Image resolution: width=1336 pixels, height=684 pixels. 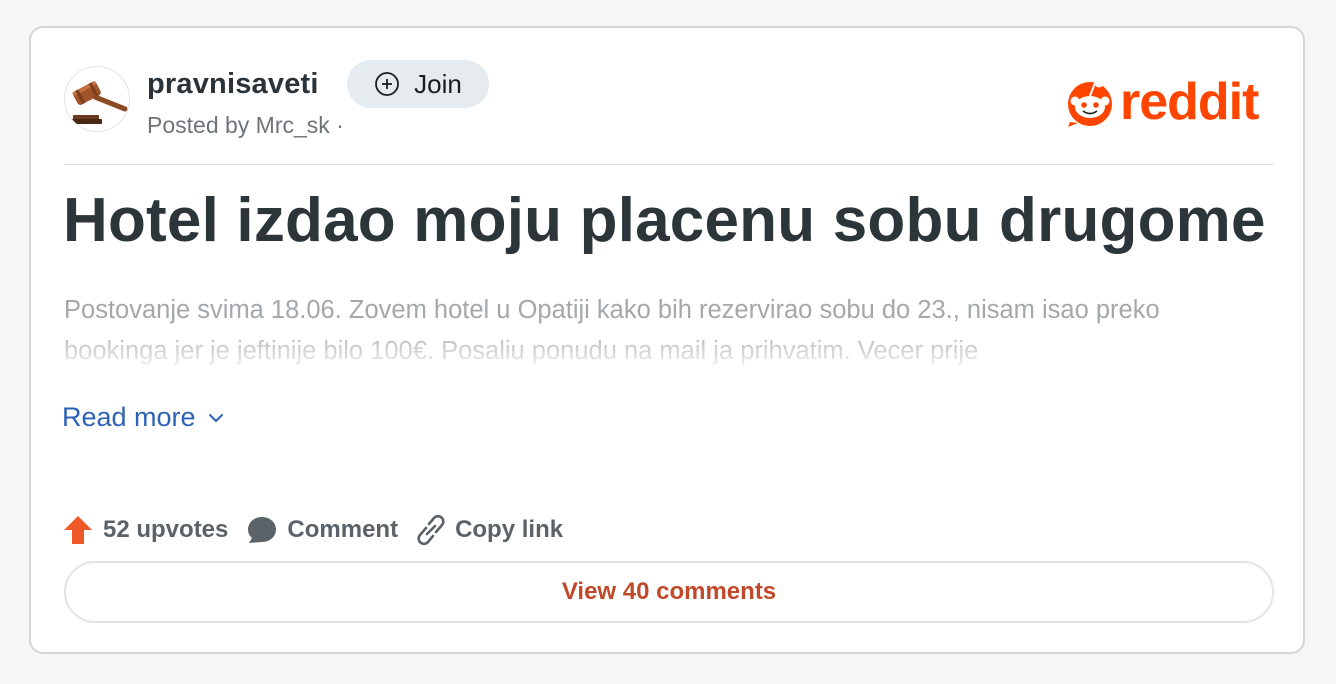 I want to click on comment-bubble-icon, so click(x=262, y=530).